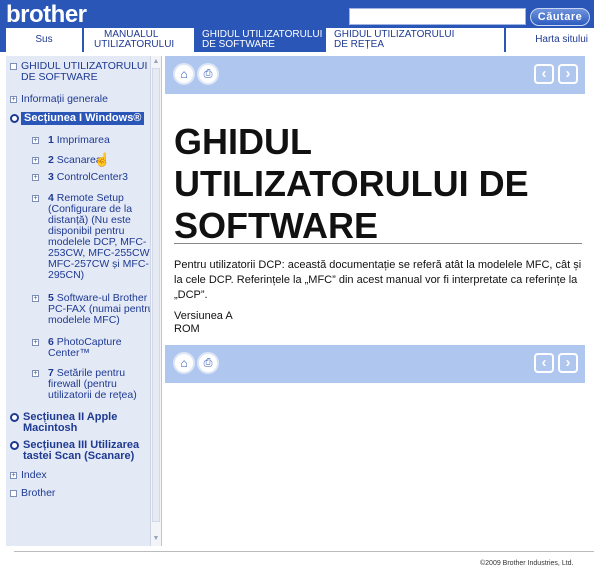 The image size is (594, 571). Describe the element at coordinates (51, 160) in the screenshot. I see `chapter-number: 2` at that location.